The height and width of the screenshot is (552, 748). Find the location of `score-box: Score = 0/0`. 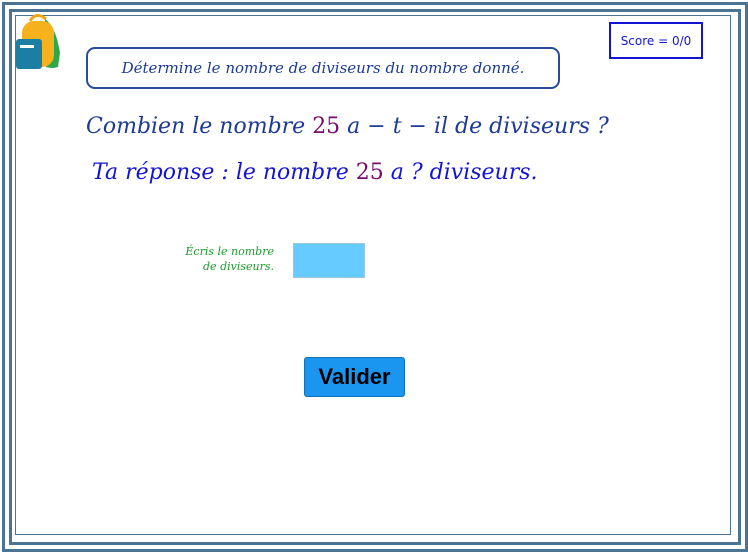

score-box: Score = 0/0 is located at coordinates (656, 40).